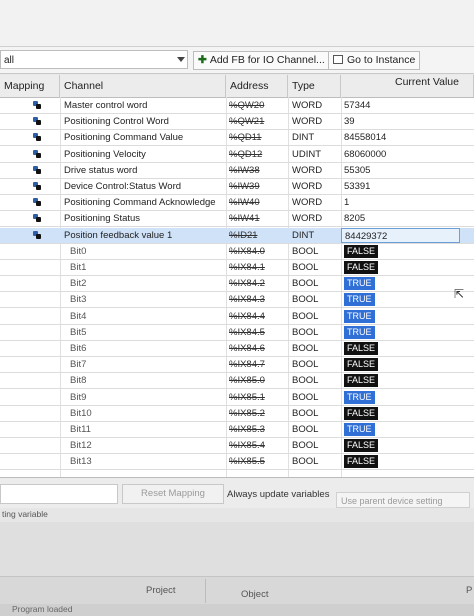 Image resolution: width=474 pixels, height=616 pixels. What do you see at coordinates (173, 494) in the screenshot?
I see `reset-mapping-button: Reset Mapping` at bounding box center [173, 494].